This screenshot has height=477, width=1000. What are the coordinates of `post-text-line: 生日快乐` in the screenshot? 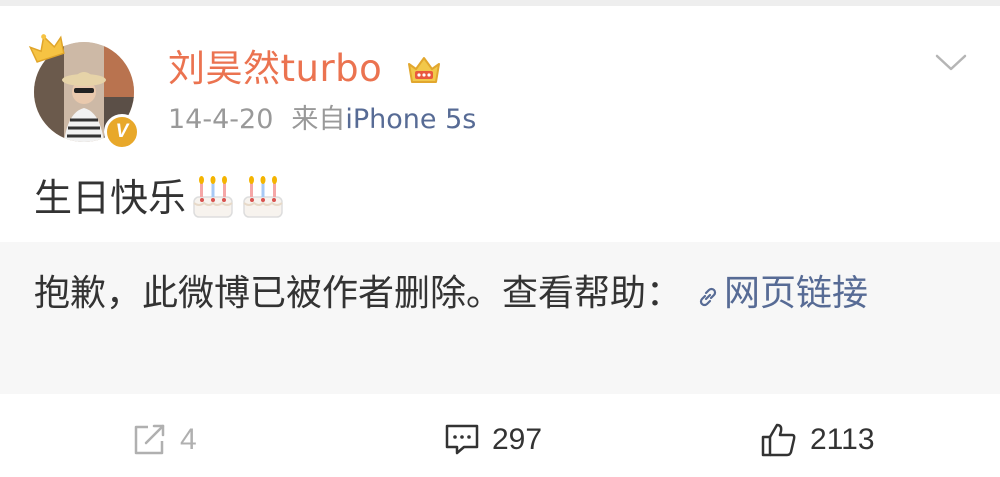 It's located at (160, 198).